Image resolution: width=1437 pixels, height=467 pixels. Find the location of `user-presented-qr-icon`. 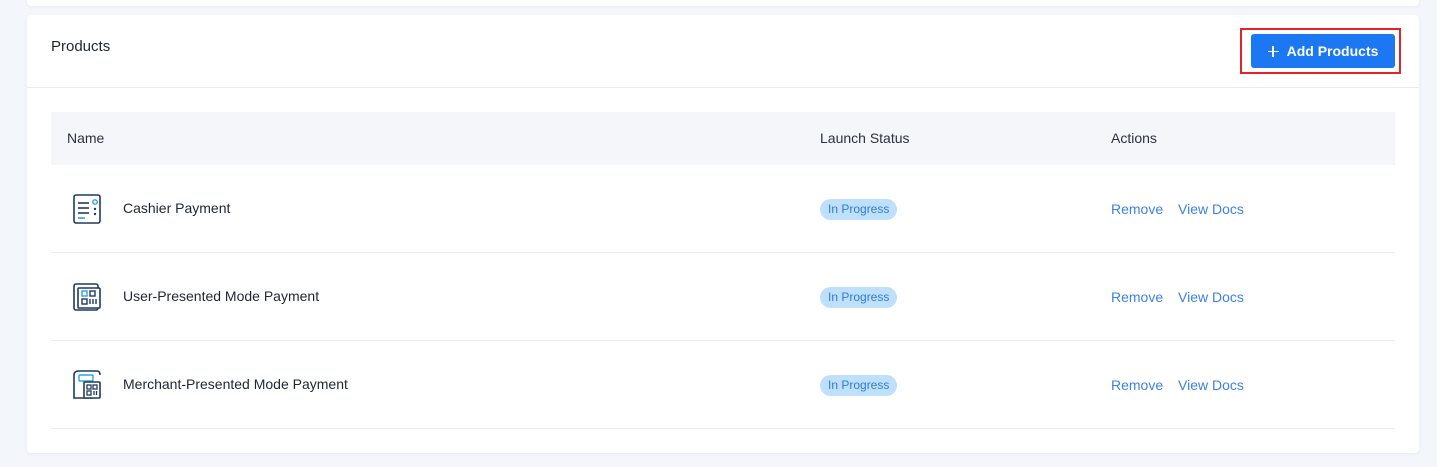

user-presented-qr-icon is located at coordinates (87, 297).